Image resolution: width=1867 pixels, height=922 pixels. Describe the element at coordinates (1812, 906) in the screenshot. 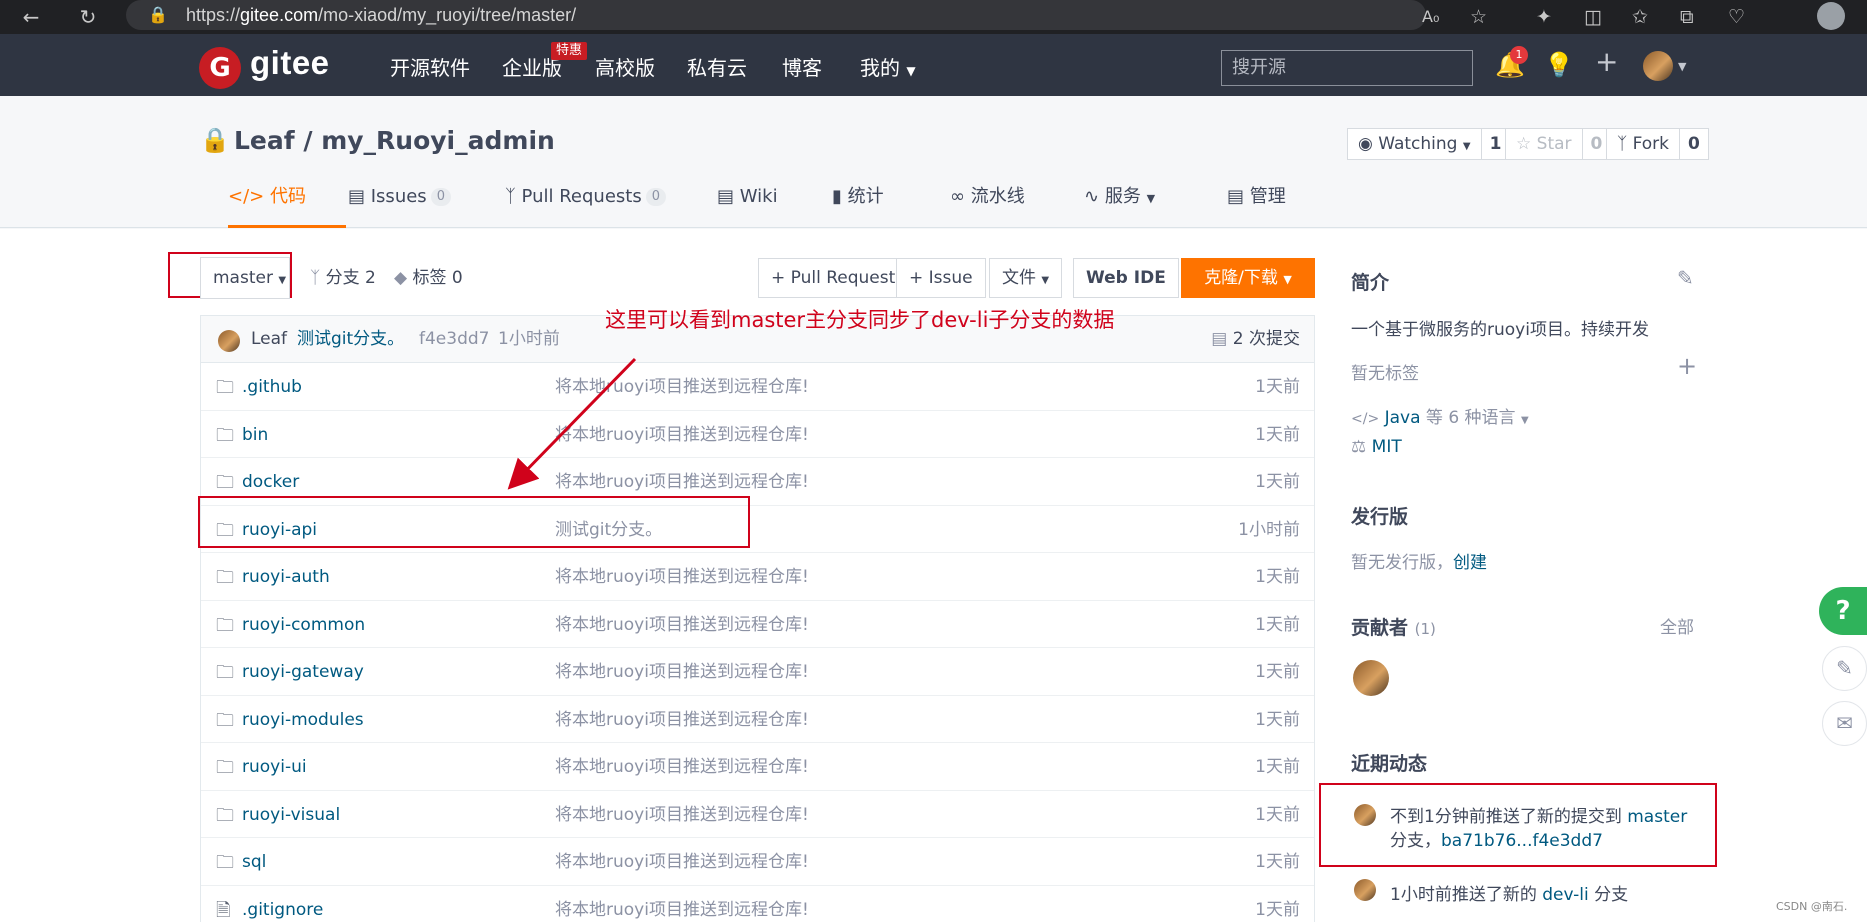

I see `watermark: CSDN @南石.` at that location.